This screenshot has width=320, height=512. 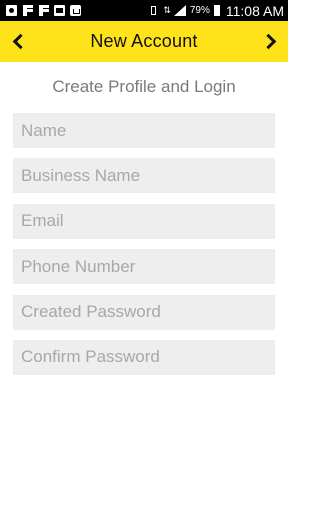 I want to click on app-bar: New Account, so click(x=144, y=41).